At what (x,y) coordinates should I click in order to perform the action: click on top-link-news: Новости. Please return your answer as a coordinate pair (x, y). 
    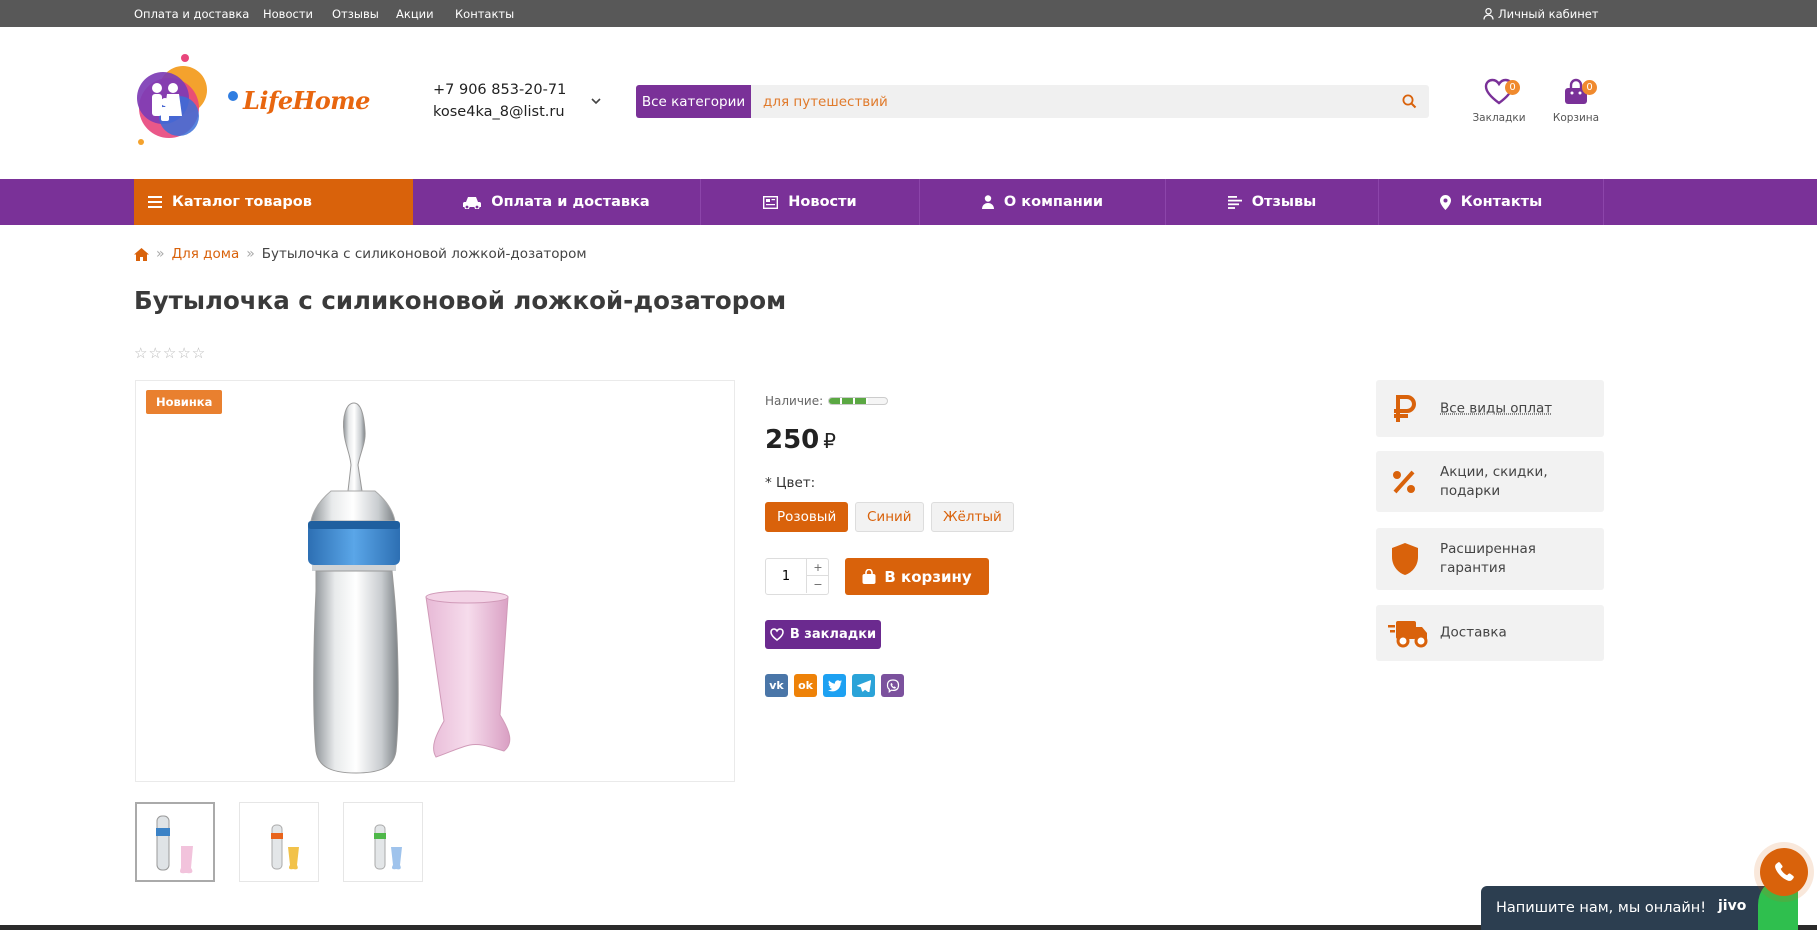
    Looking at the image, I should click on (288, 14).